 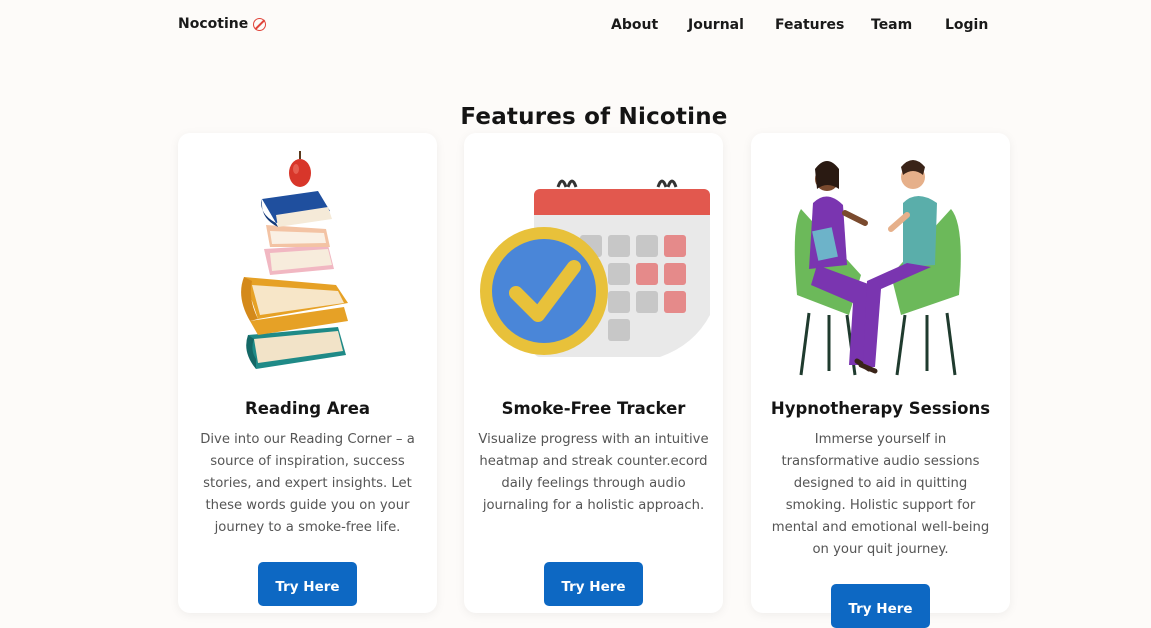 I want to click on no-smoking-icon, so click(x=260, y=24).